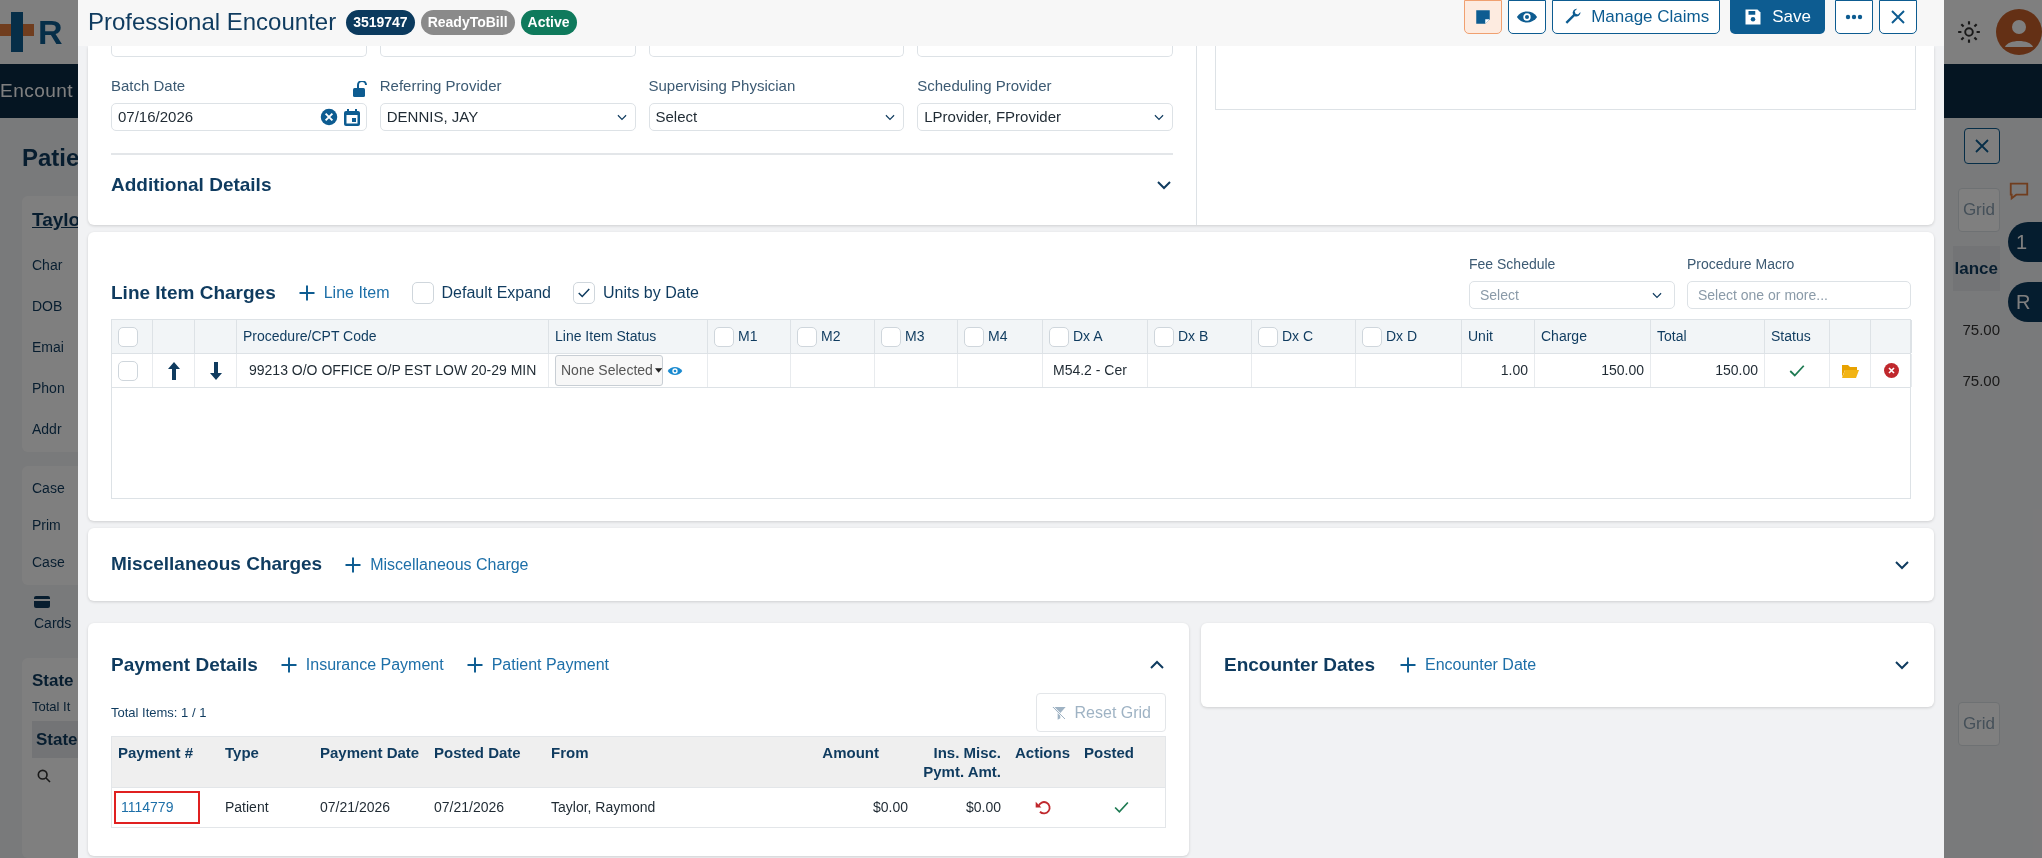 The image size is (2042, 858). Describe the element at coordinates (247, 807) in the screenshot. I see `table-cell-text: Patient` at that location.